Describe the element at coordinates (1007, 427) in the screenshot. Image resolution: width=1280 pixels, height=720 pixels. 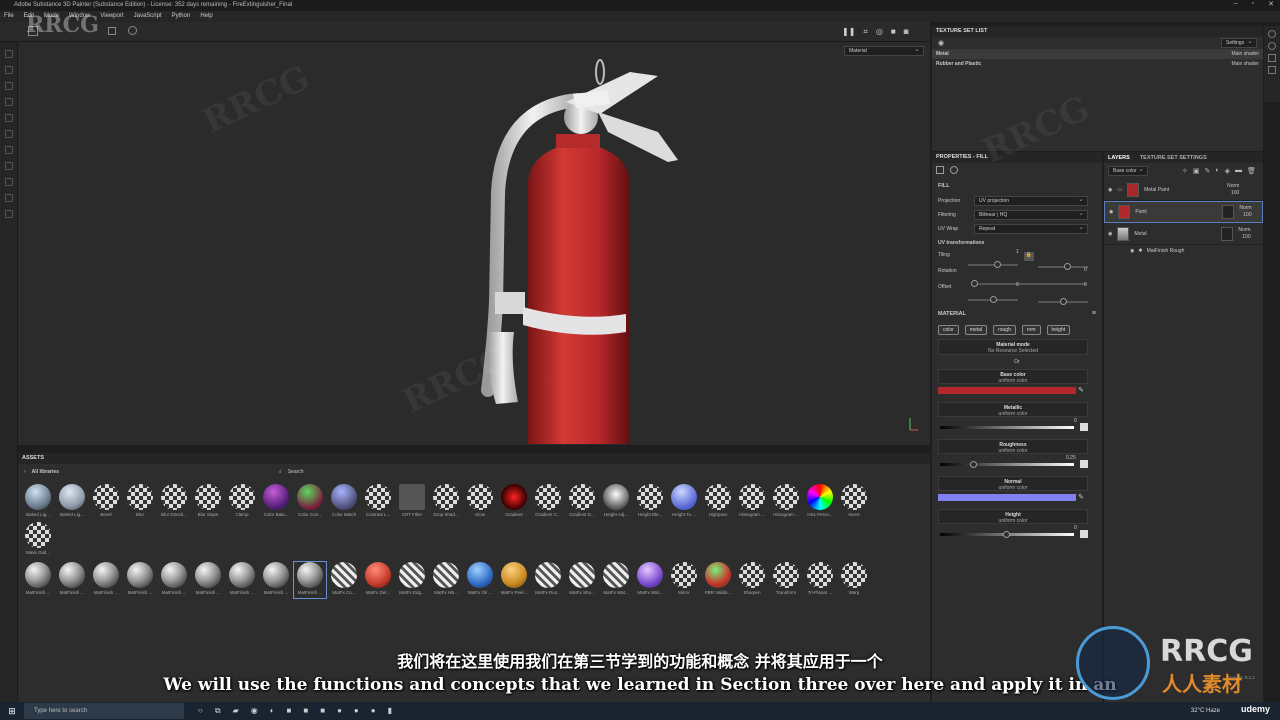
I see `metallic-slider` at that location.